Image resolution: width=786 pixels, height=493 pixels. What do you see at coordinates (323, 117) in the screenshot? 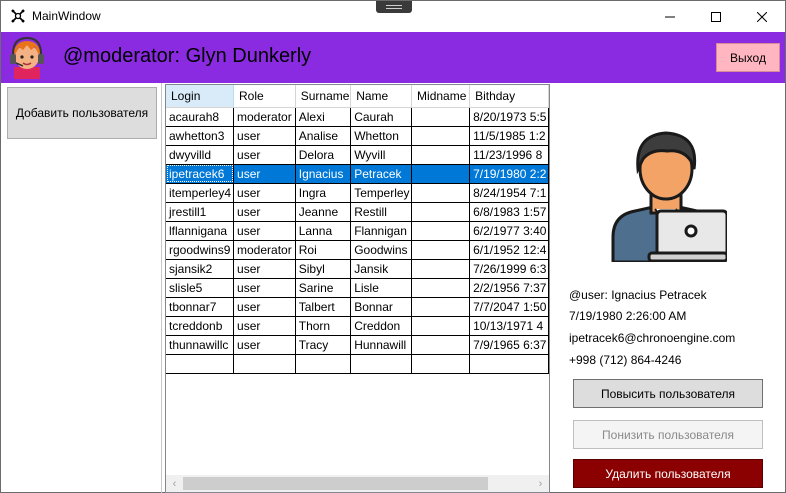
I see `table-cell: Alexi` at bounding box center [323, 117].